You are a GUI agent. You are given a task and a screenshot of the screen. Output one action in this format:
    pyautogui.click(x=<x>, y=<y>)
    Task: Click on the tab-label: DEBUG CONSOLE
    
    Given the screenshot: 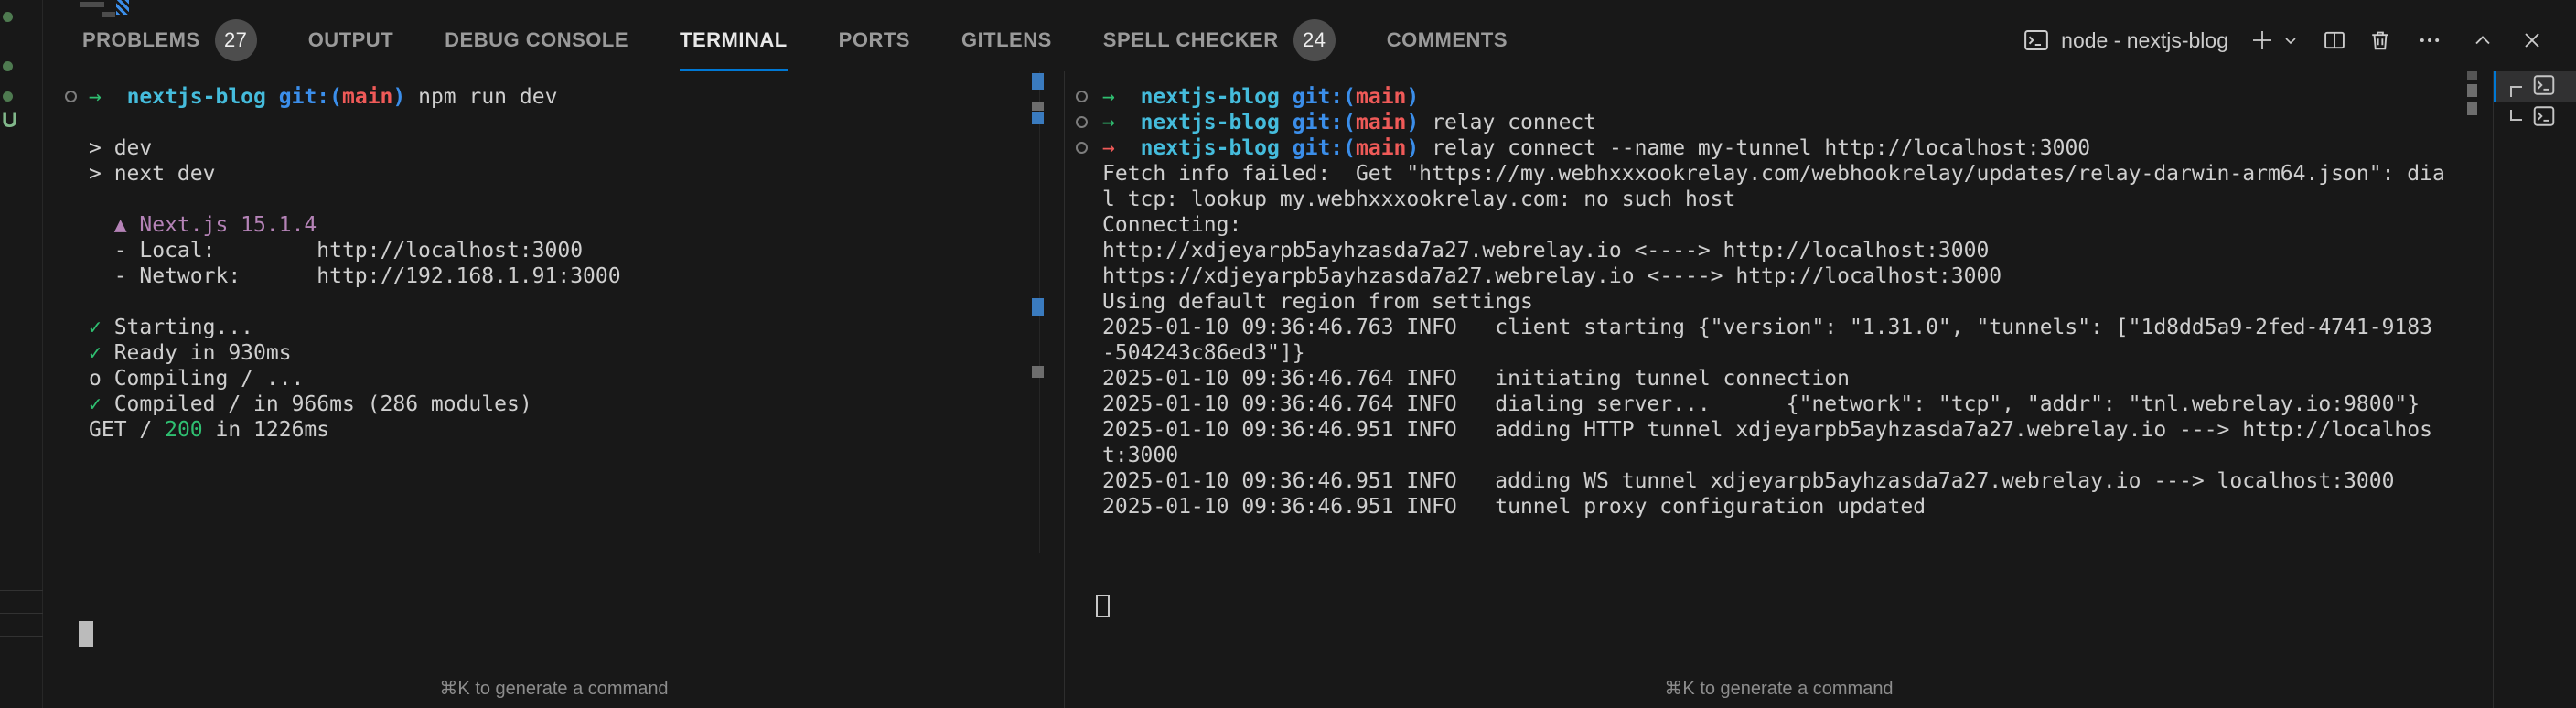 What is the action you would take?
    pyautogui.click(x=536, y=39)
    